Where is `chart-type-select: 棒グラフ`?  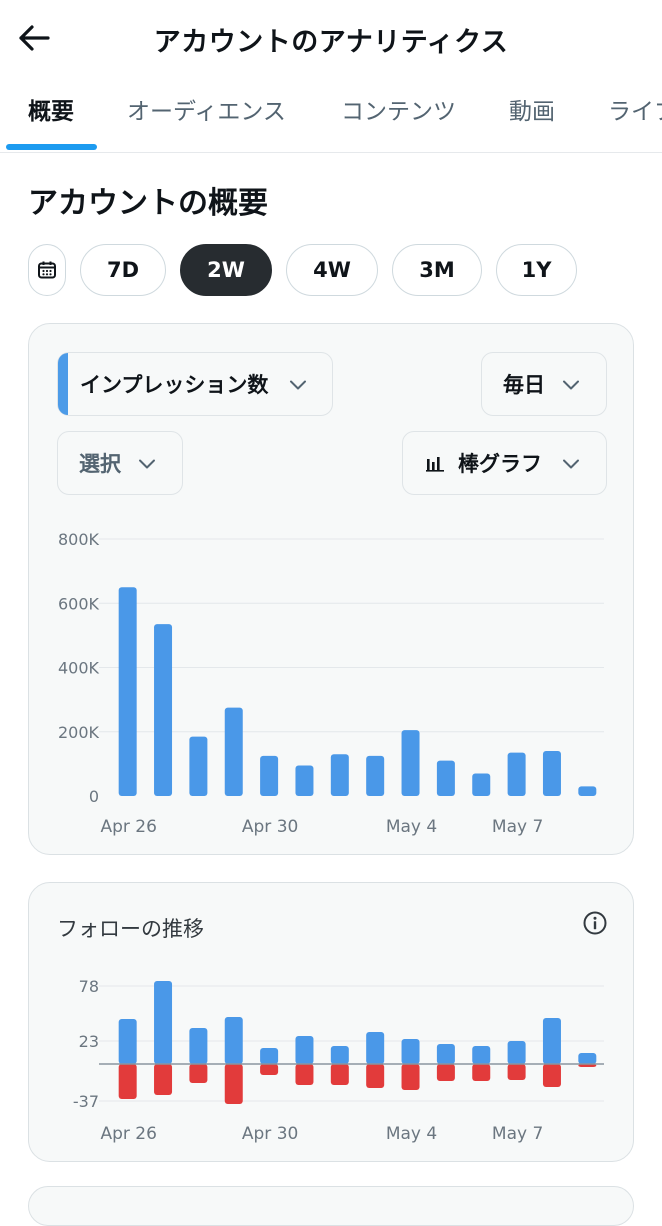
chart-type-select: 棒グラフ is located at coordinates (504, 463).